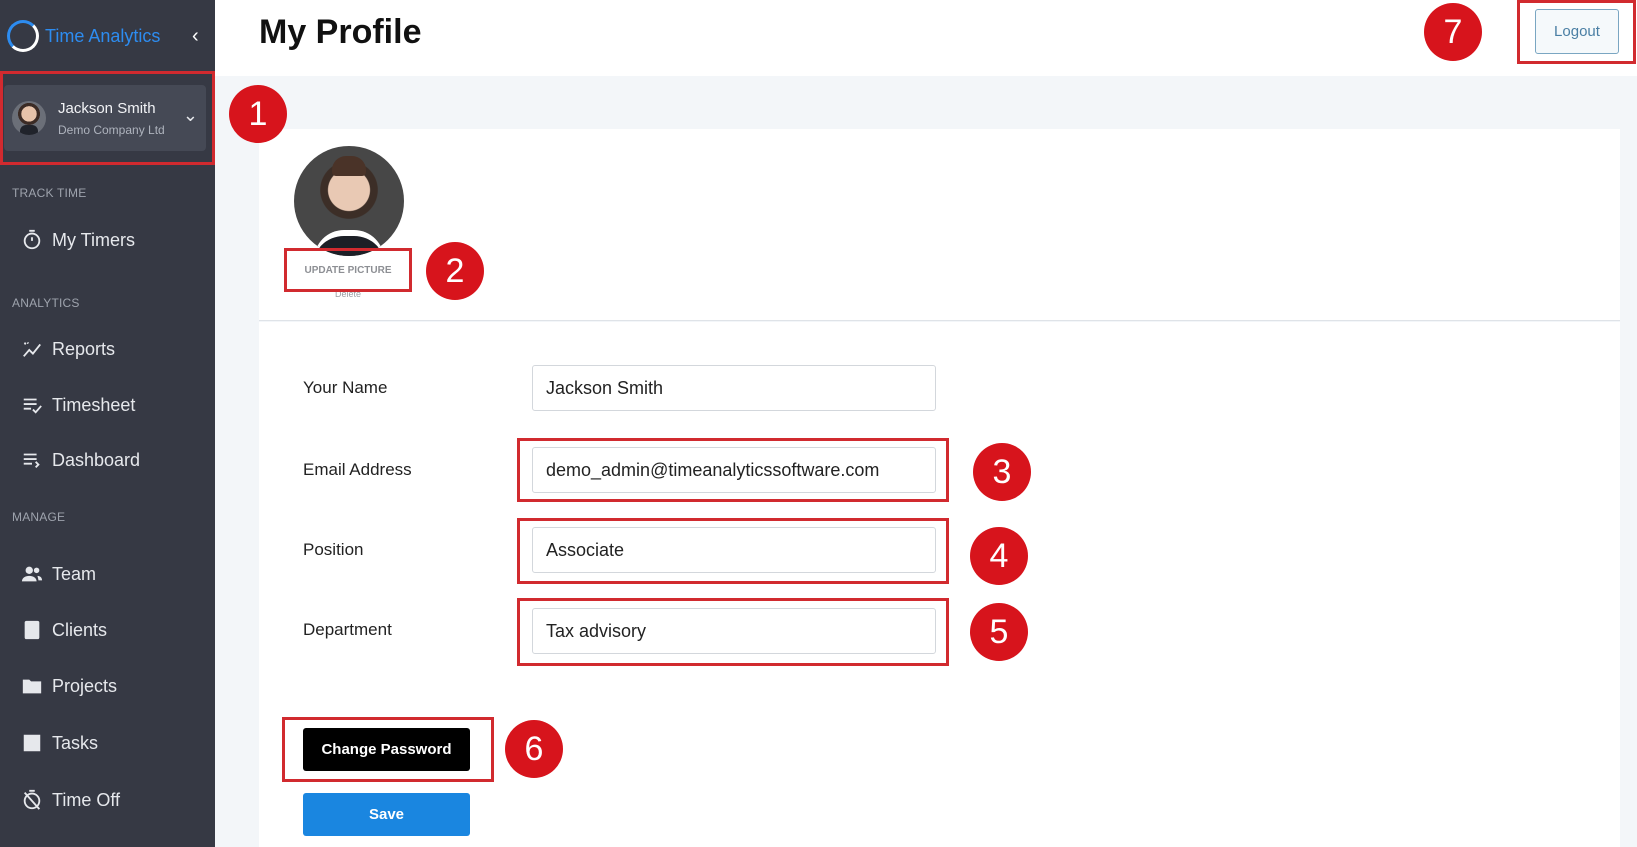 Image resolution: width=1637 pixels, height=847 pixels. I want to click on annotation-badge-2: 2, so click(455, 271).